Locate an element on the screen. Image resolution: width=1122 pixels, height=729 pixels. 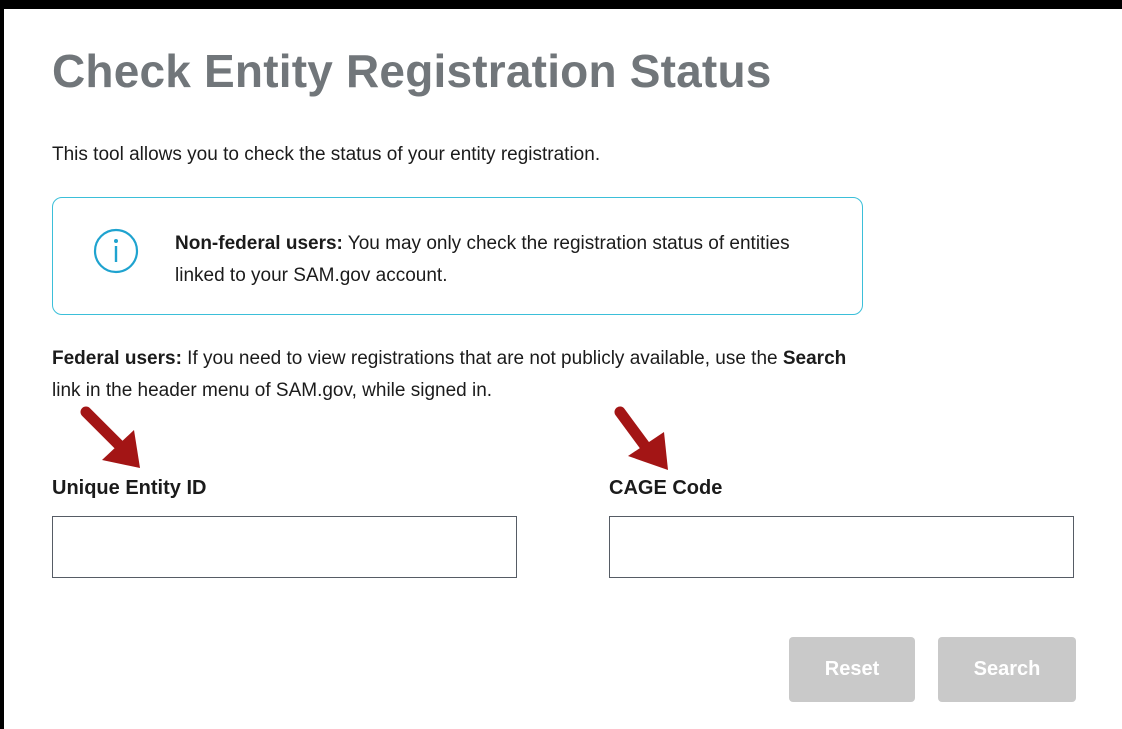
info-icon is located at coordinates (116, 251).